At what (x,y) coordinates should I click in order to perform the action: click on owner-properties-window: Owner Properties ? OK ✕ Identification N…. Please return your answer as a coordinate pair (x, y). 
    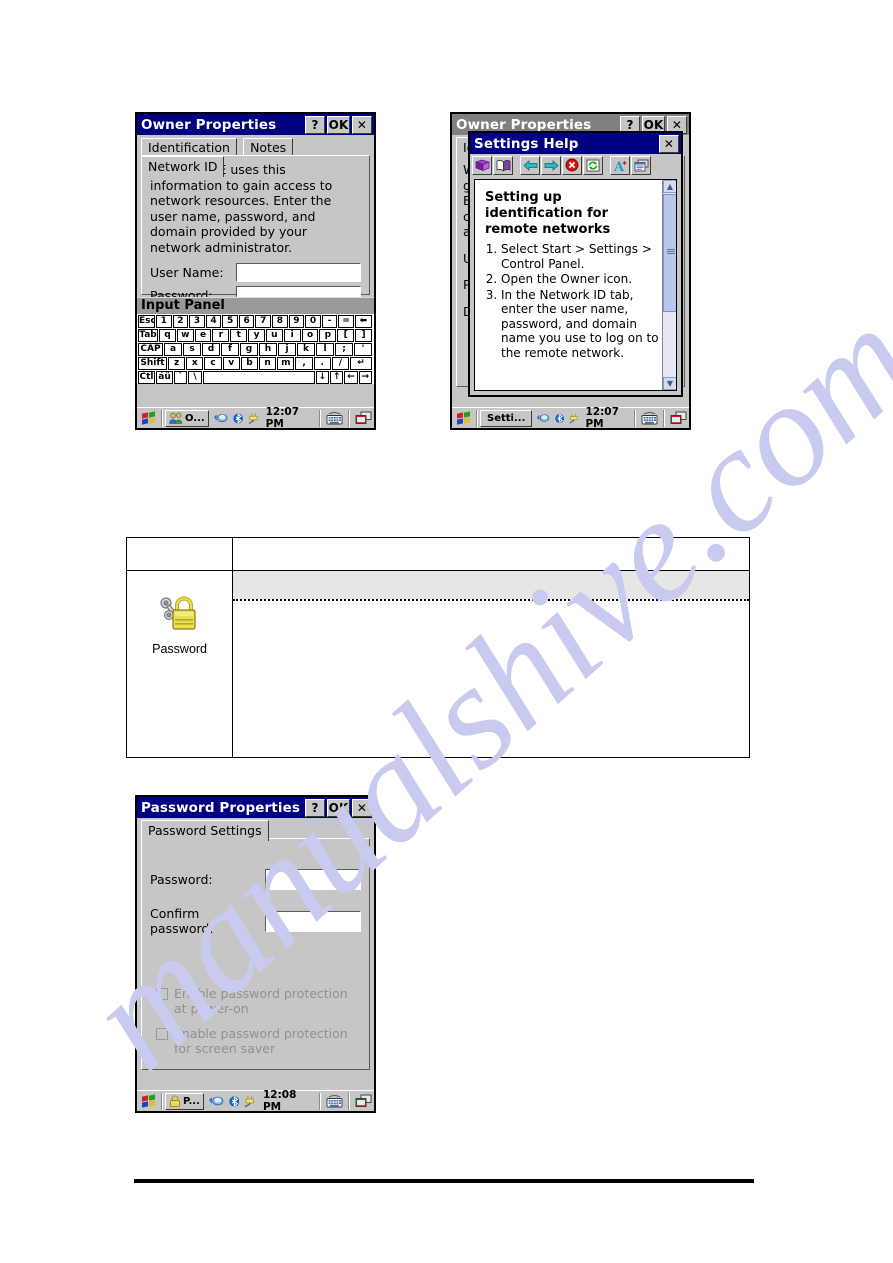
    Looking at the image, I should click on (255, 271).